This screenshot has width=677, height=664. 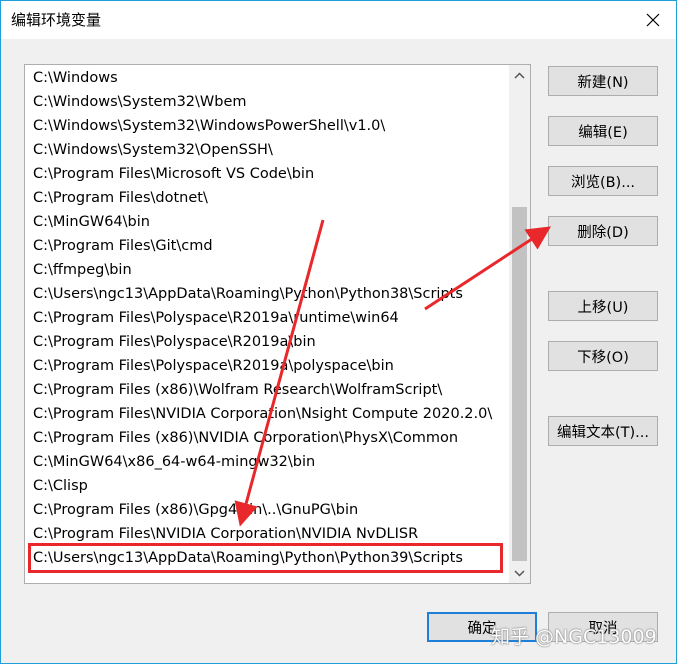 What do you see at coordinates (266, 174) in the screenshot?
I see `list-item: C:\Program Files\Microsoft VS Code\bin` at bounding box center [266, 174].